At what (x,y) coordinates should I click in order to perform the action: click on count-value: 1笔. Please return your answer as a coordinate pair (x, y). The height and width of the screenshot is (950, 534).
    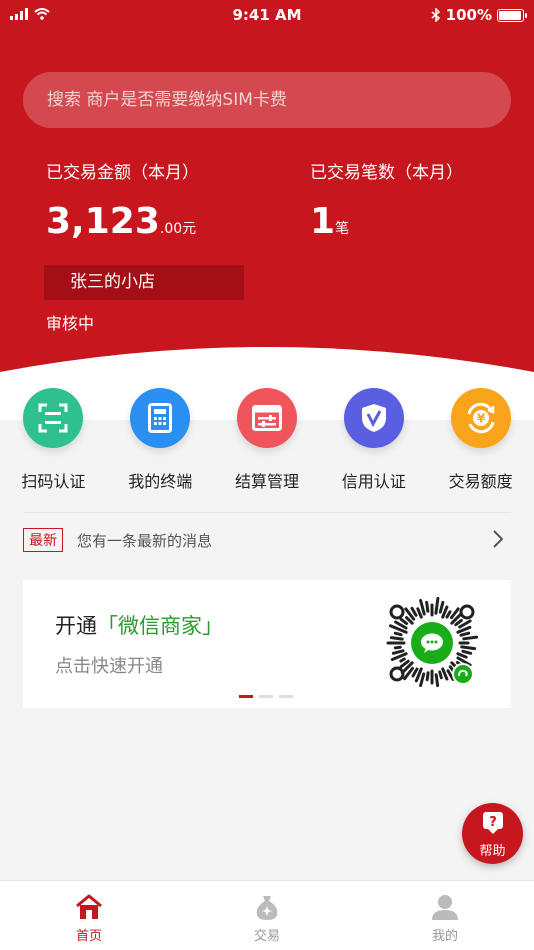
    Looking at the image, I should click on (329, 225).